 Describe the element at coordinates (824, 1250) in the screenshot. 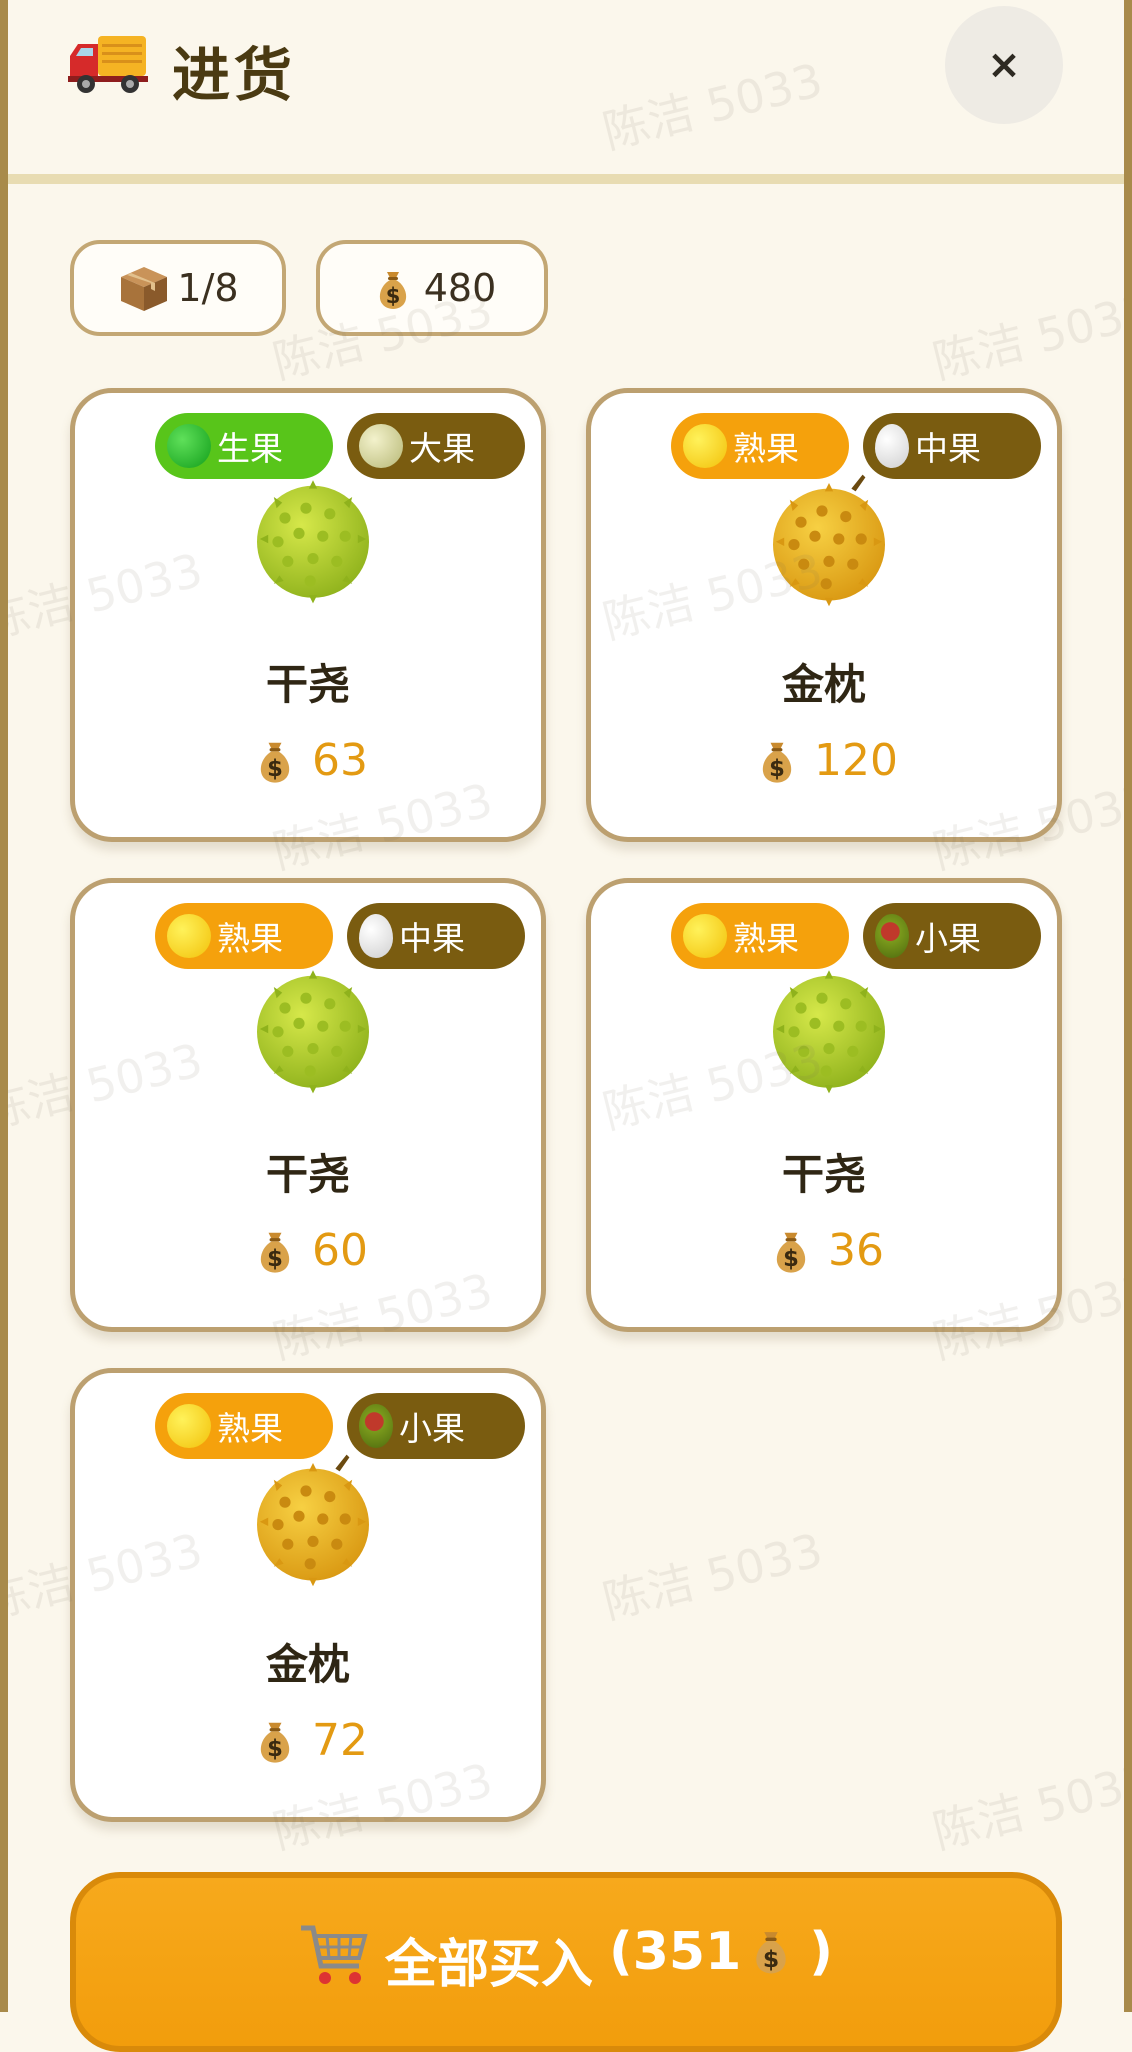

I see `durian-price: 36` at that location.